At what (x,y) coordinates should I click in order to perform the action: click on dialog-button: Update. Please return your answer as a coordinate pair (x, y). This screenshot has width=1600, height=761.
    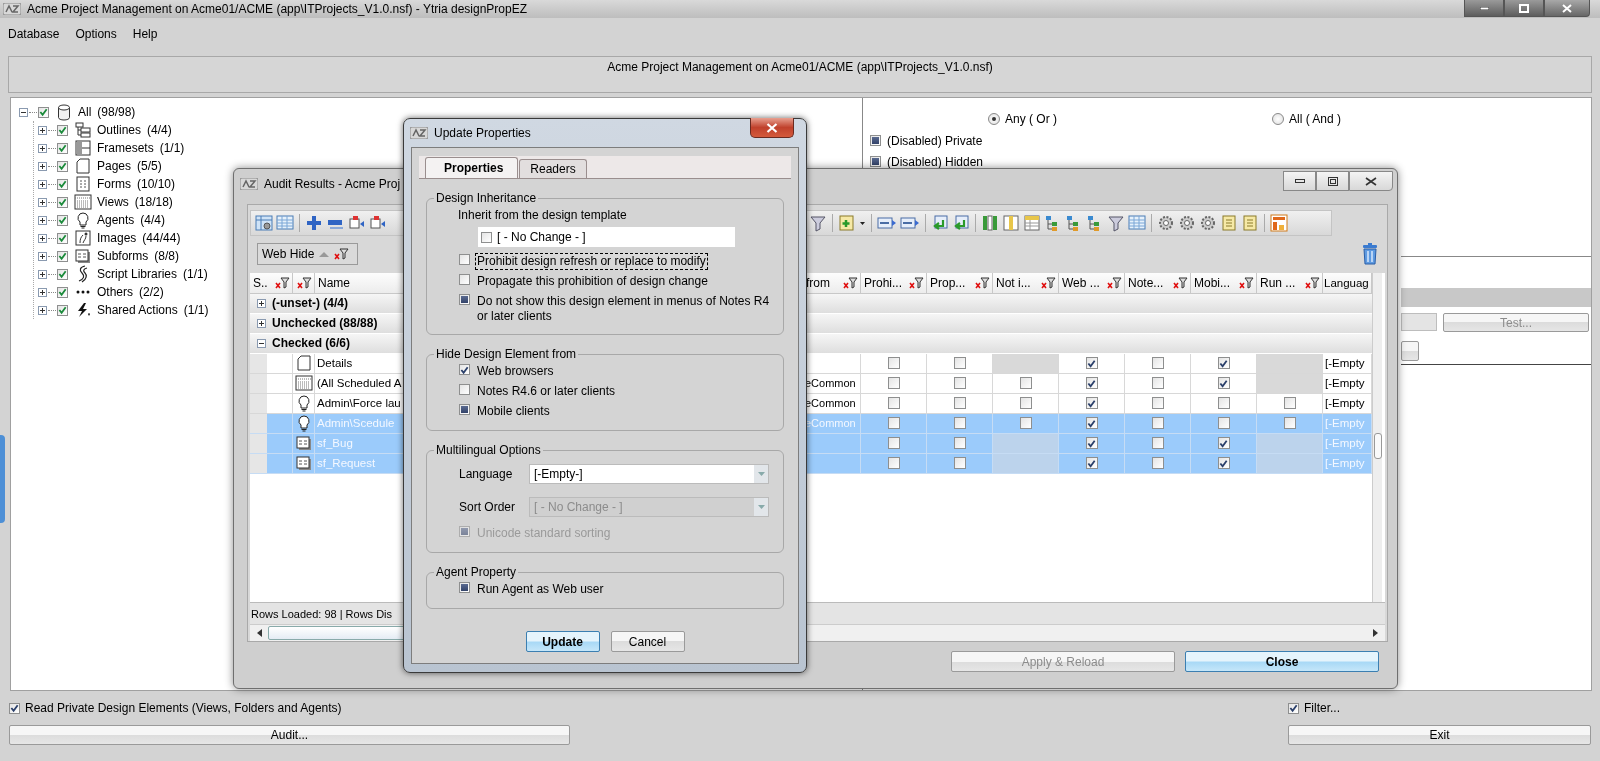
    Looking at the image, I should click on (562, 641).